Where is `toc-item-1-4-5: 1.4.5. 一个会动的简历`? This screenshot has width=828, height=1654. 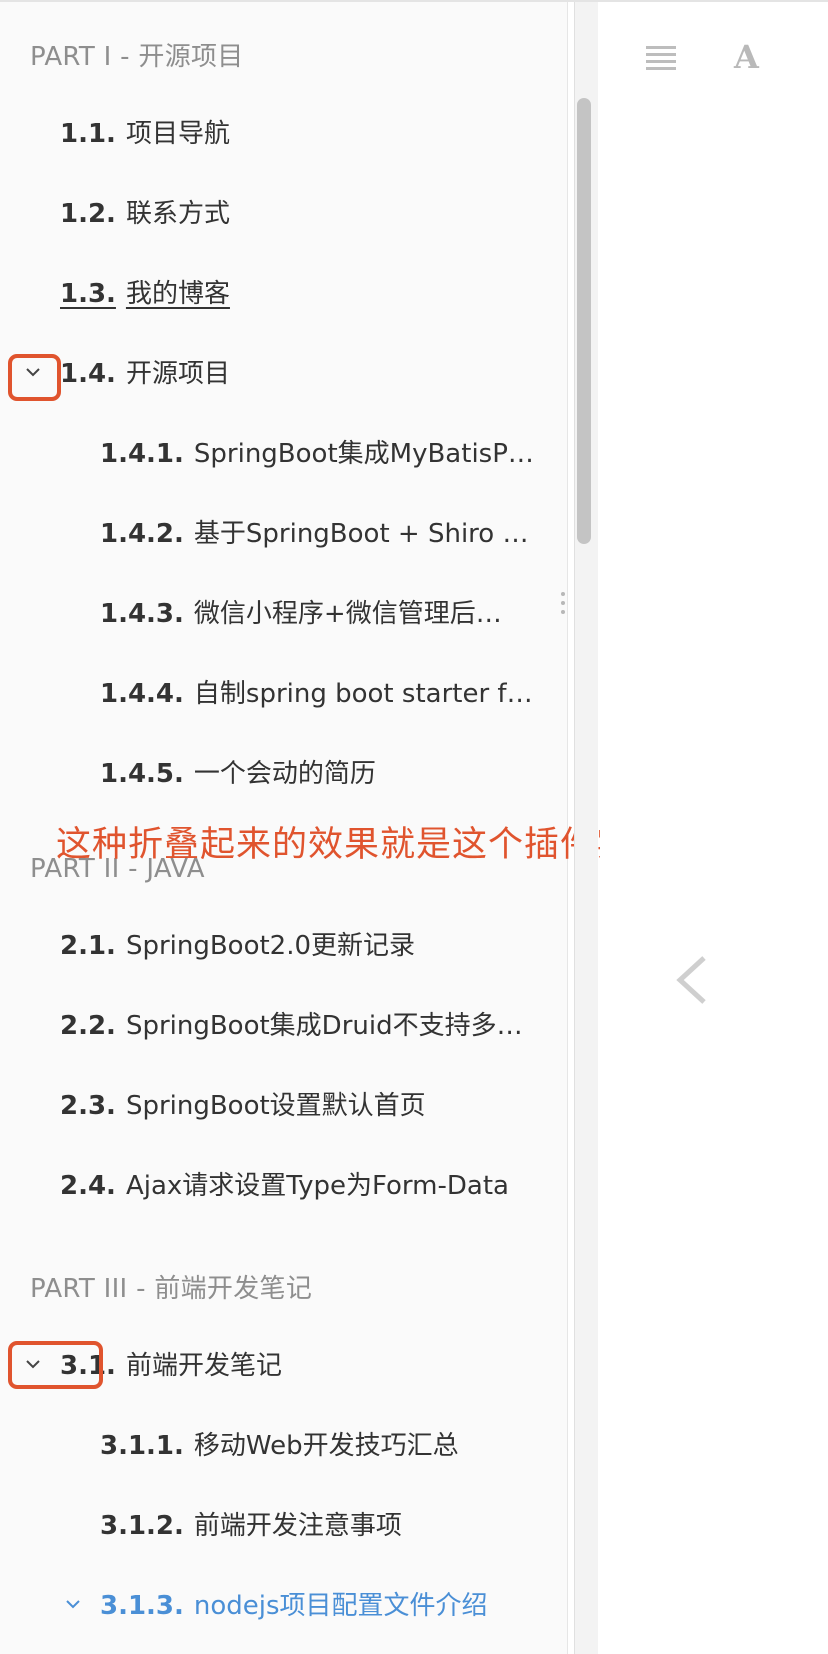 toc-item-1-4-5: 1.4.5. 一个会动的简历 is located at coordinates (320, 774).